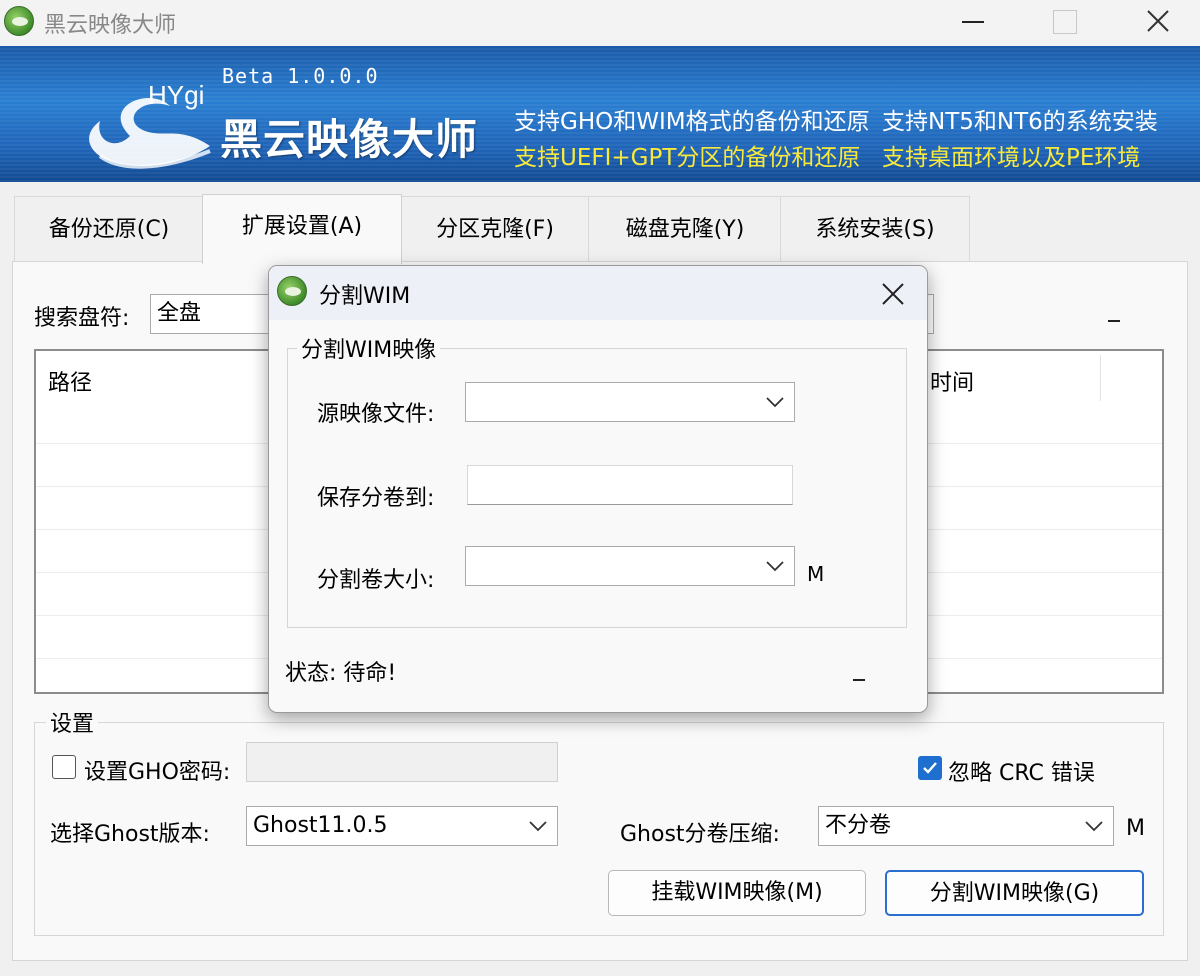  I want to click on version-label: Beta 1.0.0.0, so click(300, 76).